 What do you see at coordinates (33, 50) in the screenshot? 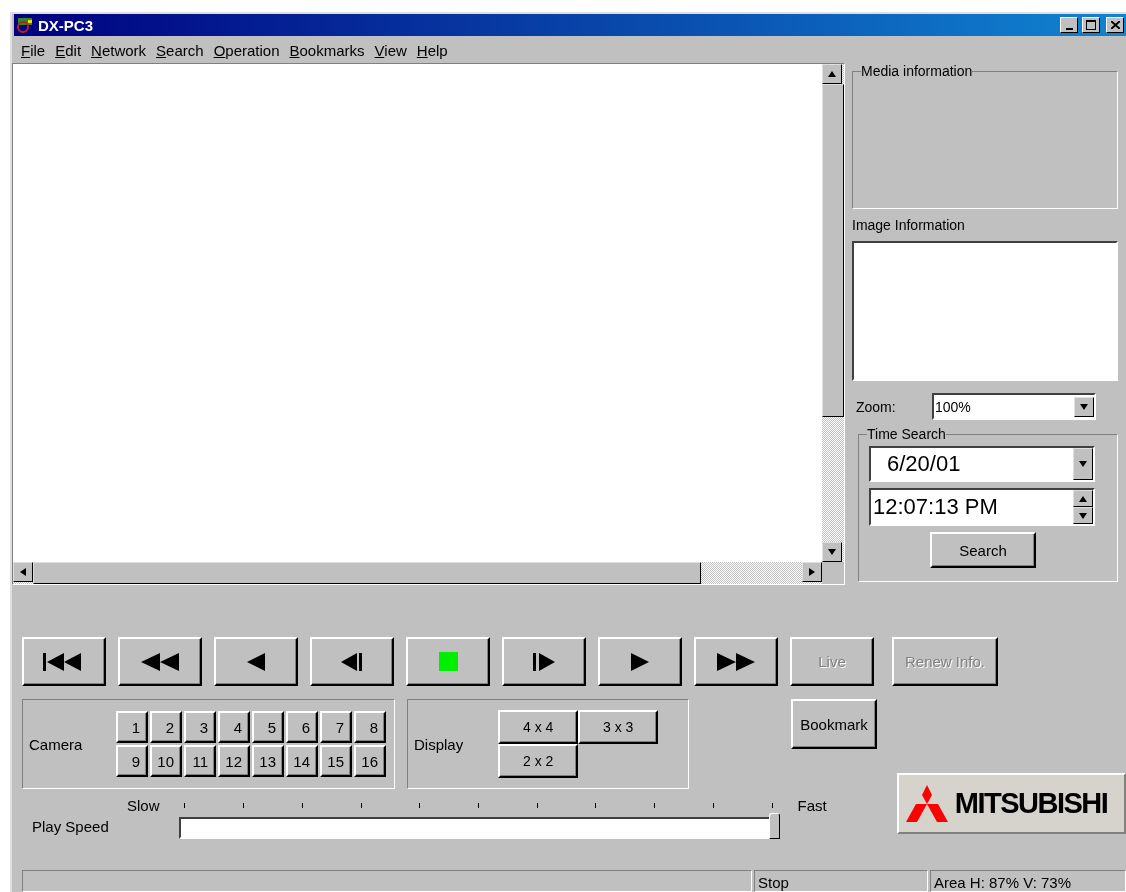
I see `menu-item: File` at bounding box center [33, 50].